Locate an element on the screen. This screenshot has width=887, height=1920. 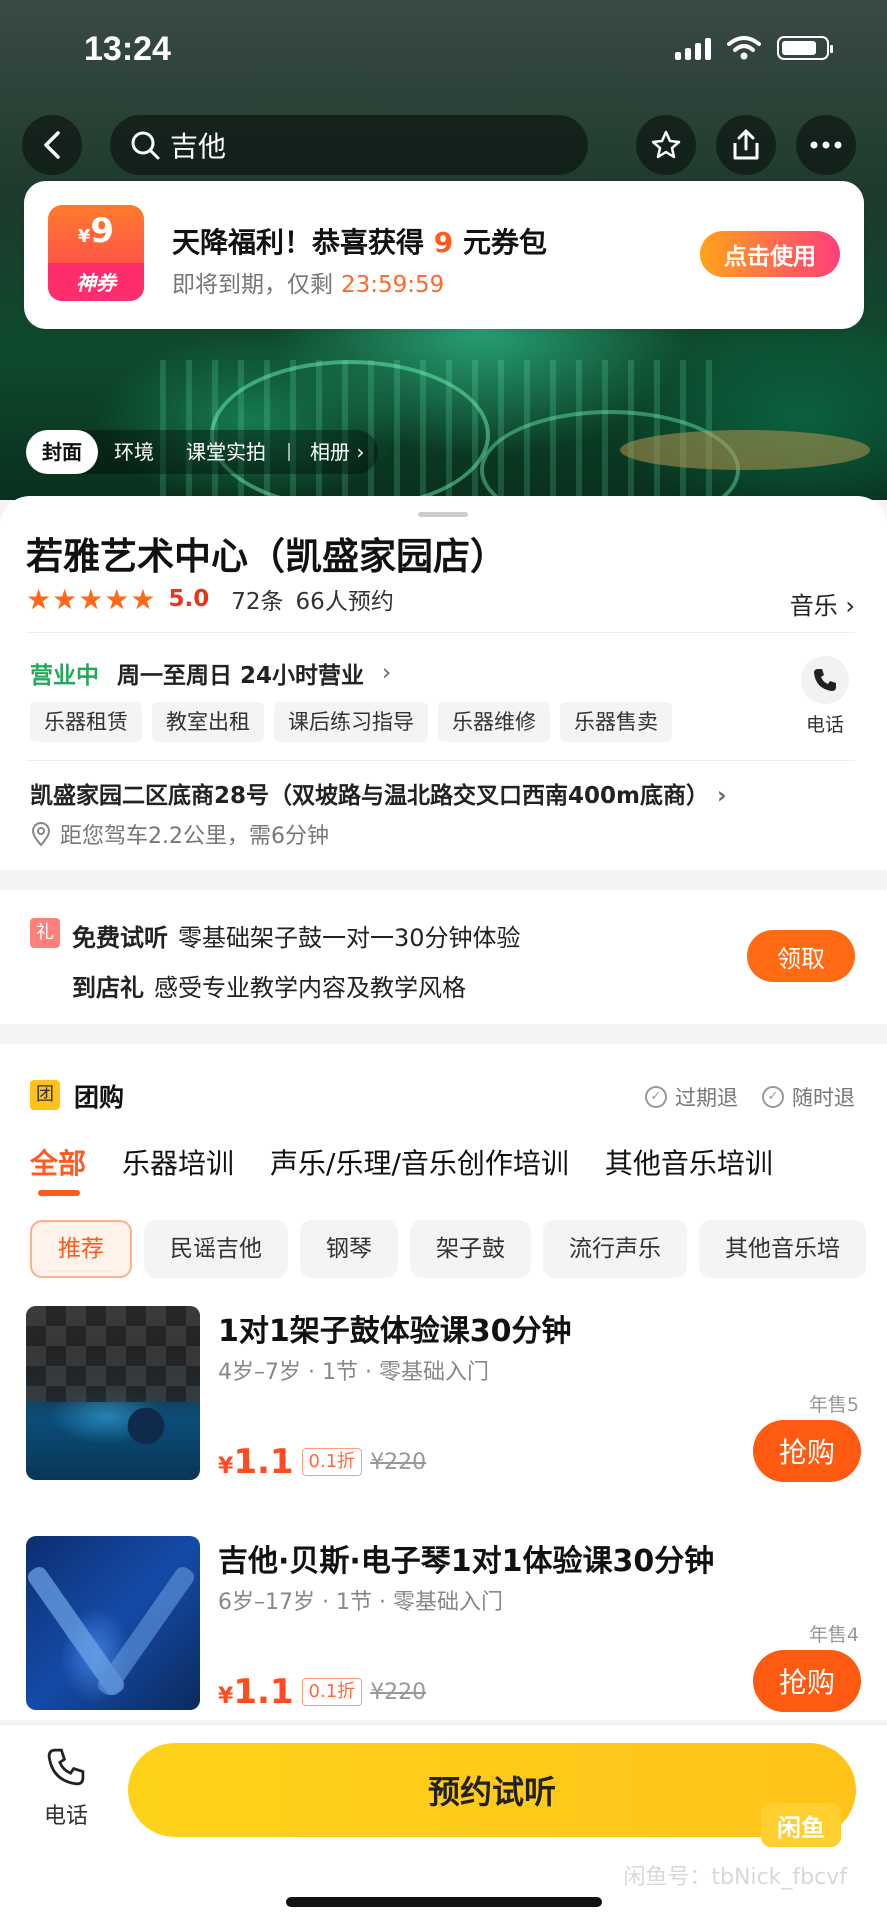
divider is located at coordinates (440, 760).